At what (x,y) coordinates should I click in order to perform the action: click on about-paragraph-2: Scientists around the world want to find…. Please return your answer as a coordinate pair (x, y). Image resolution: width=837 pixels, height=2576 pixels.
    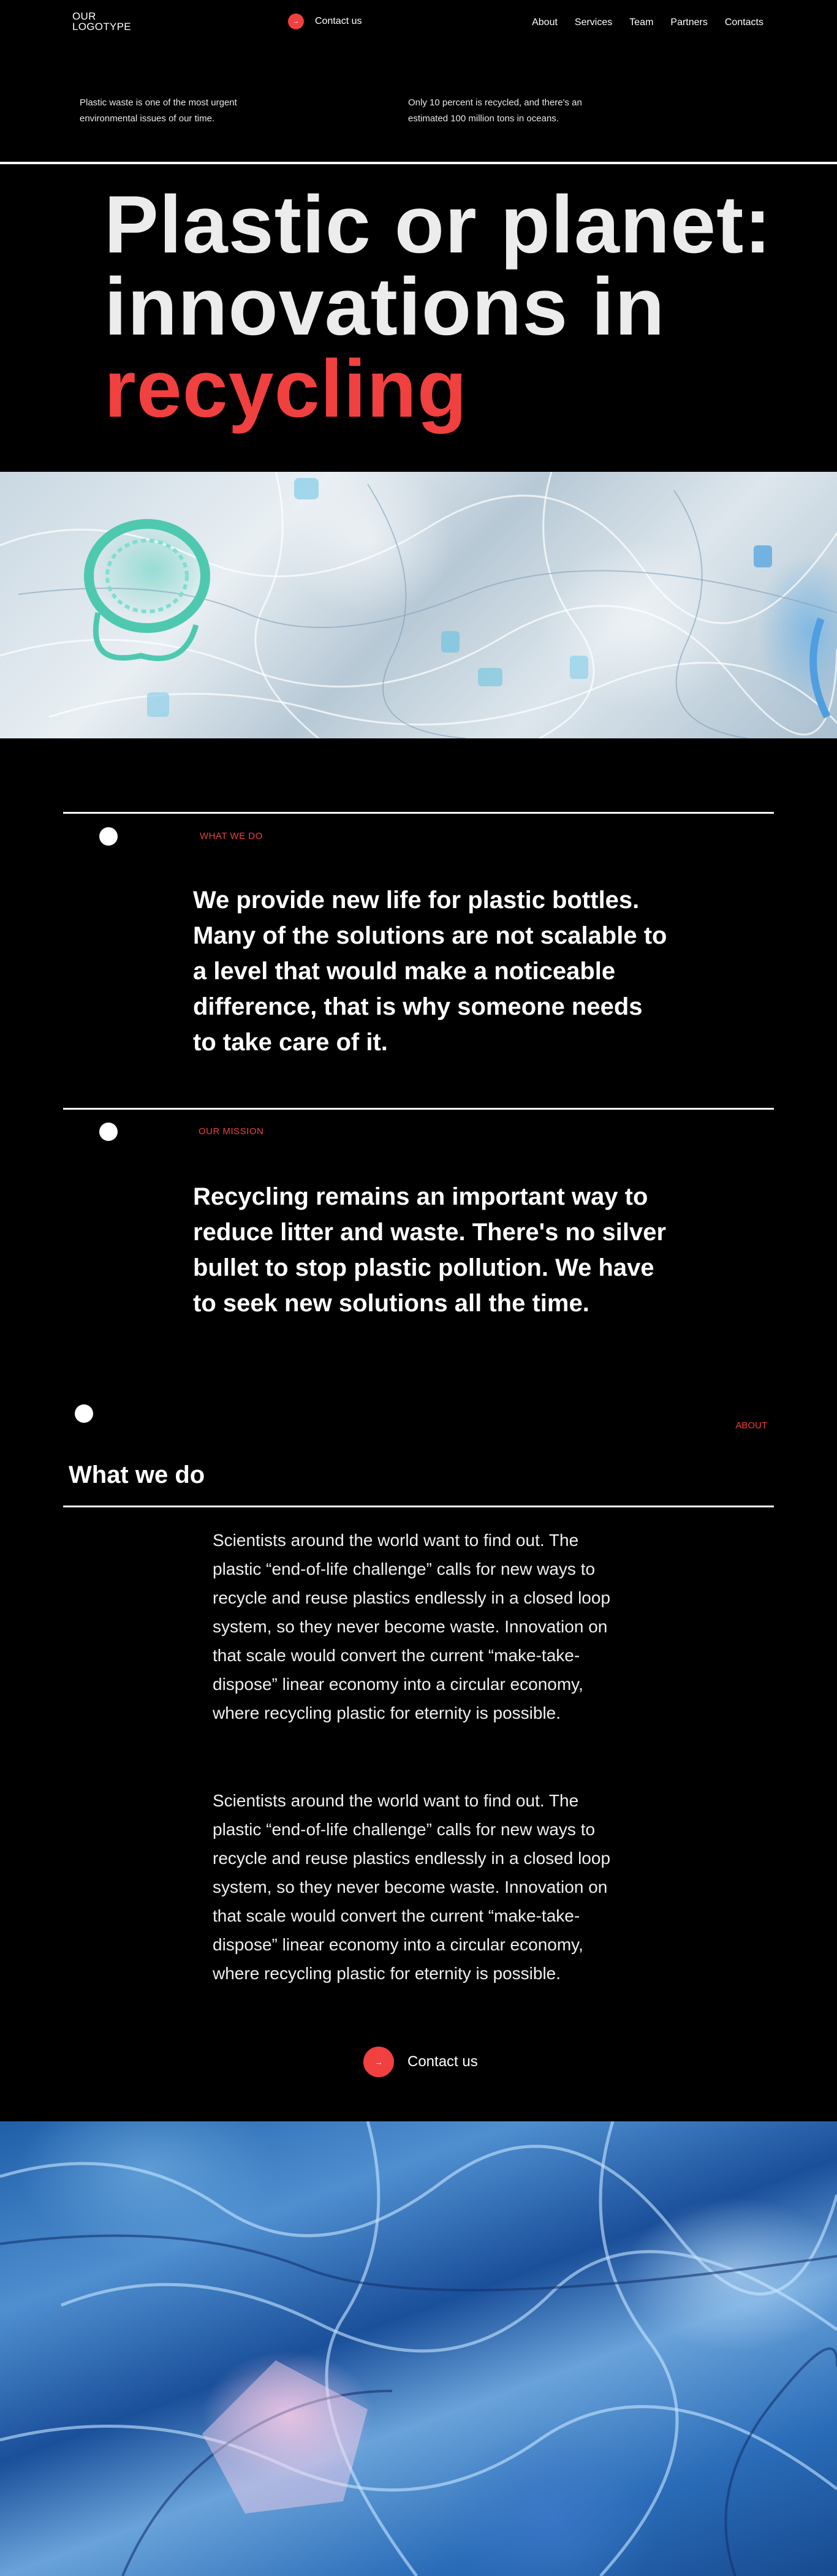
    Looking at the image, I should click on (412, 1887).